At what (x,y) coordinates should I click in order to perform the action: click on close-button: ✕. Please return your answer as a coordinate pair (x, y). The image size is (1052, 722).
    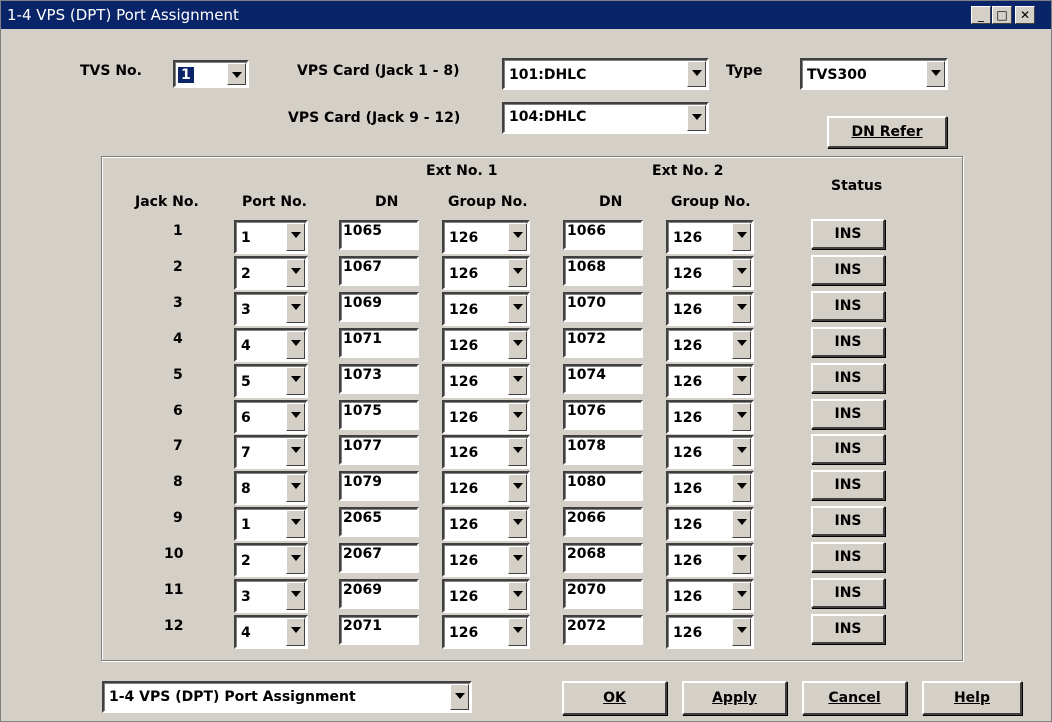
    Looking at the image, I should click on (1025, 15).